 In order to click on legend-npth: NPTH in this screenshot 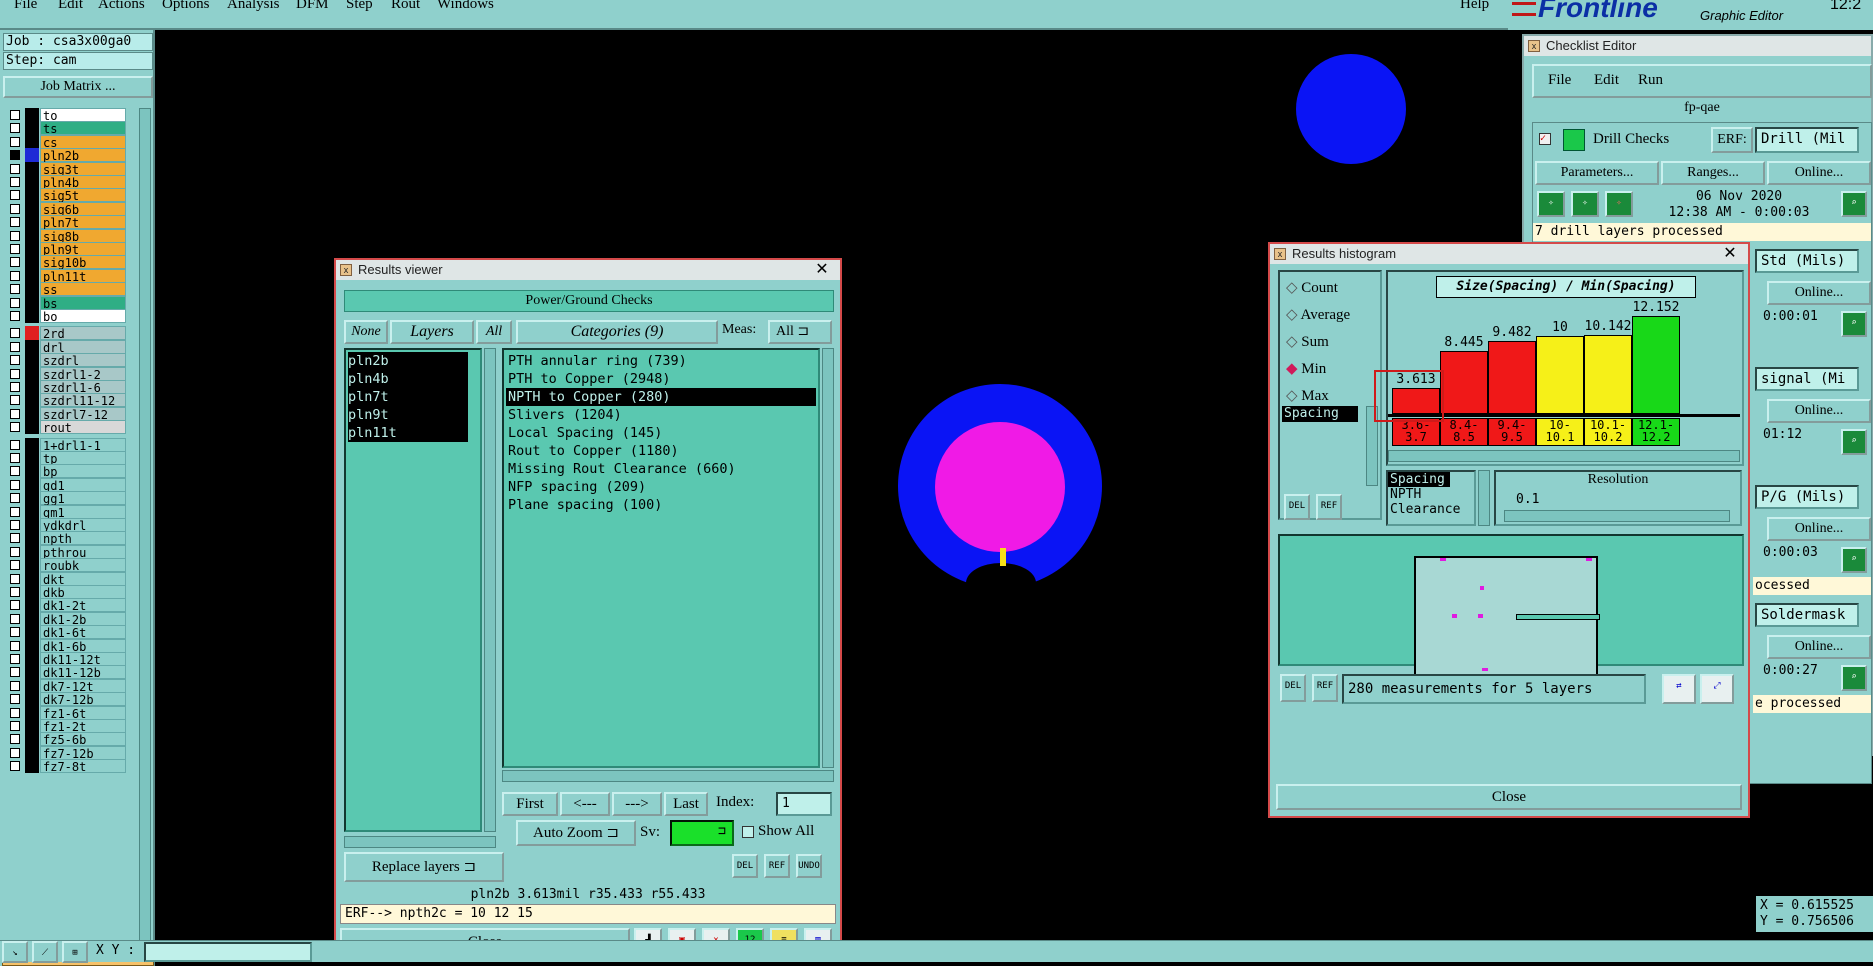, I will do `click(1431, 494)`.